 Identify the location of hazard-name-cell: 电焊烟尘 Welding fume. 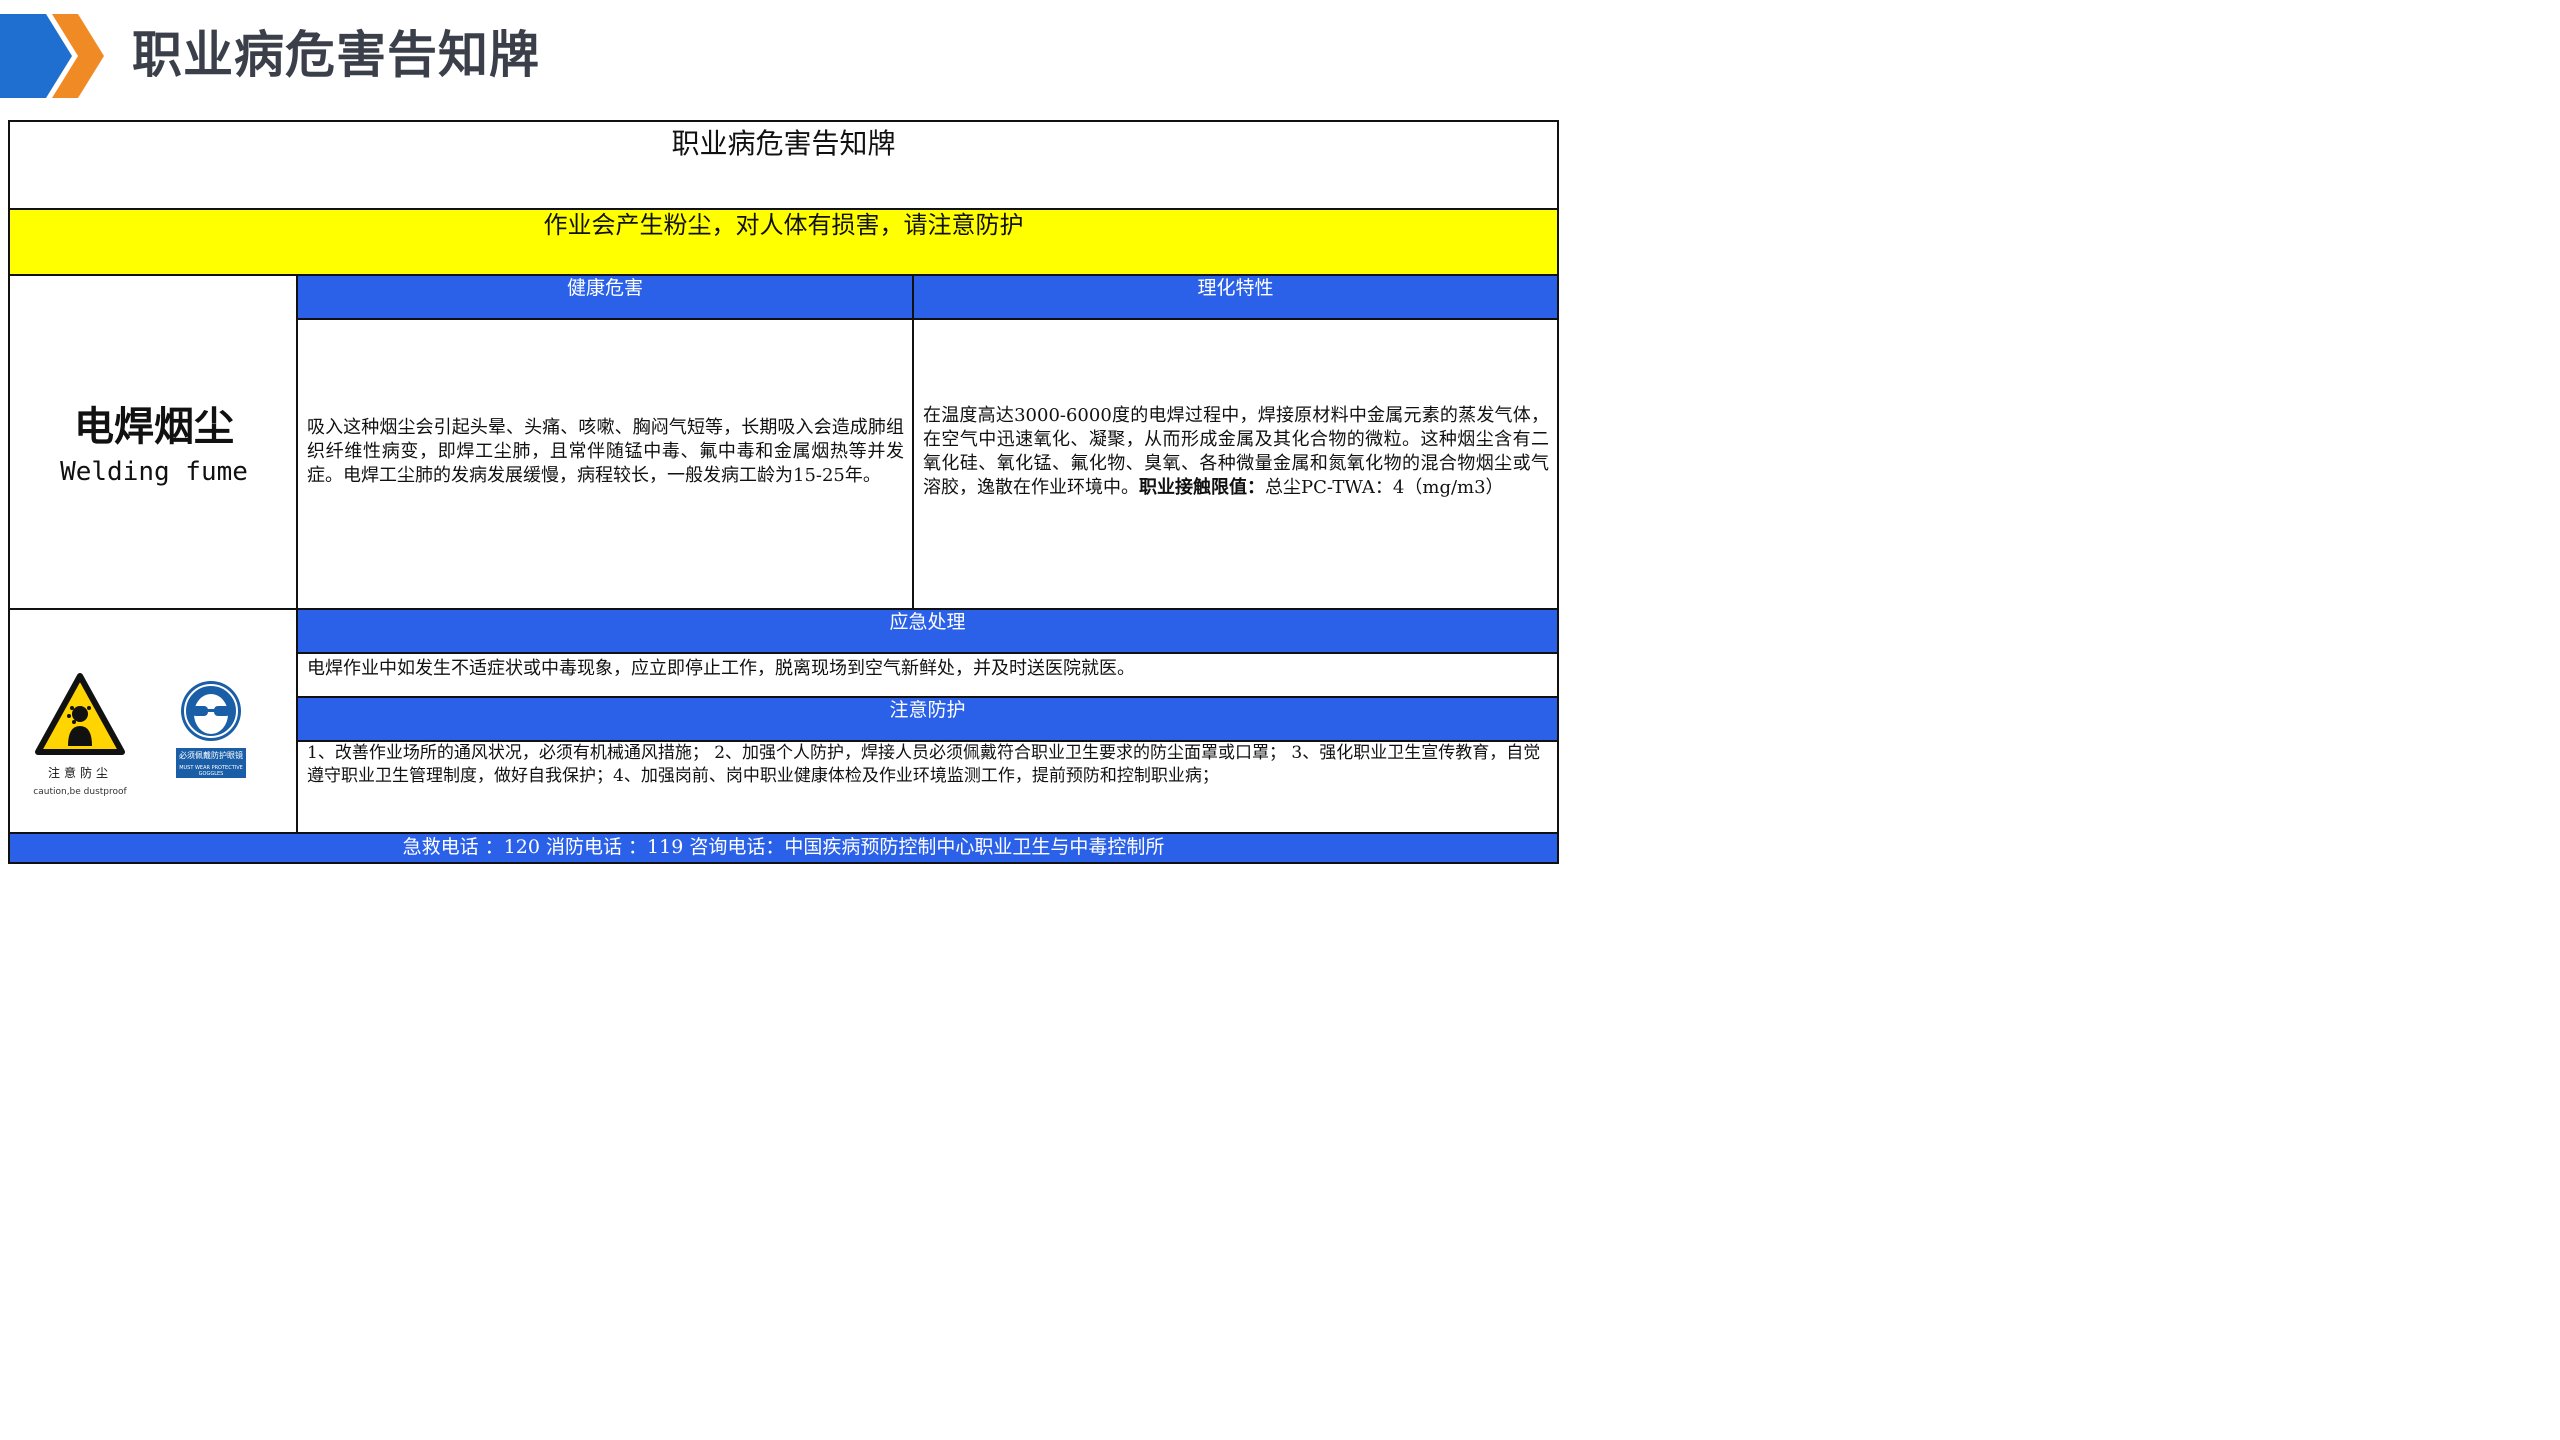
(154, 443).